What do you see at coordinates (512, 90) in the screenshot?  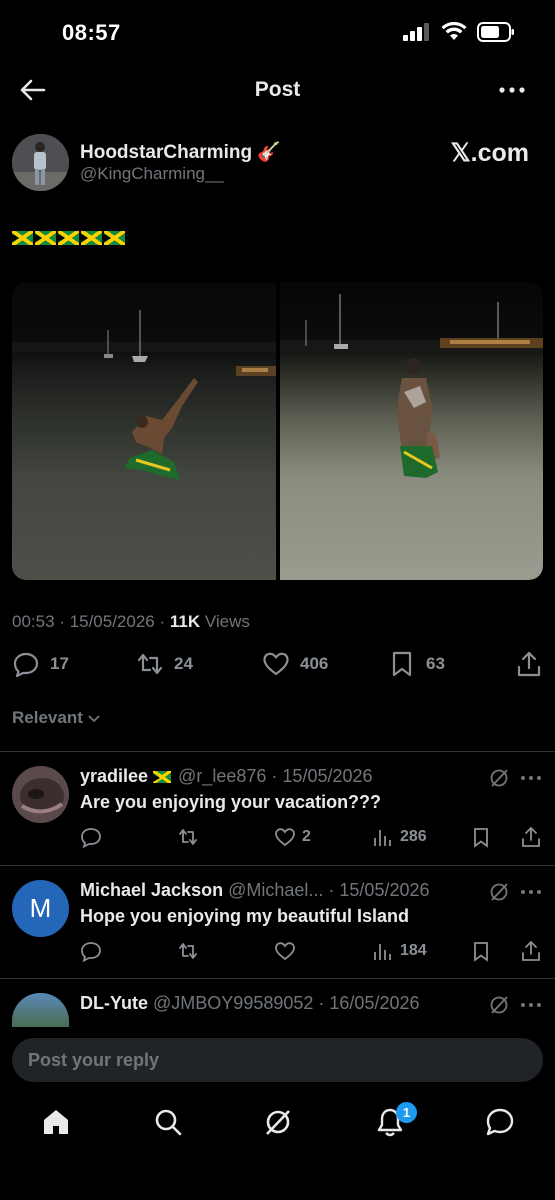 I see `more-options-icon` at bounding box center [512, 90].